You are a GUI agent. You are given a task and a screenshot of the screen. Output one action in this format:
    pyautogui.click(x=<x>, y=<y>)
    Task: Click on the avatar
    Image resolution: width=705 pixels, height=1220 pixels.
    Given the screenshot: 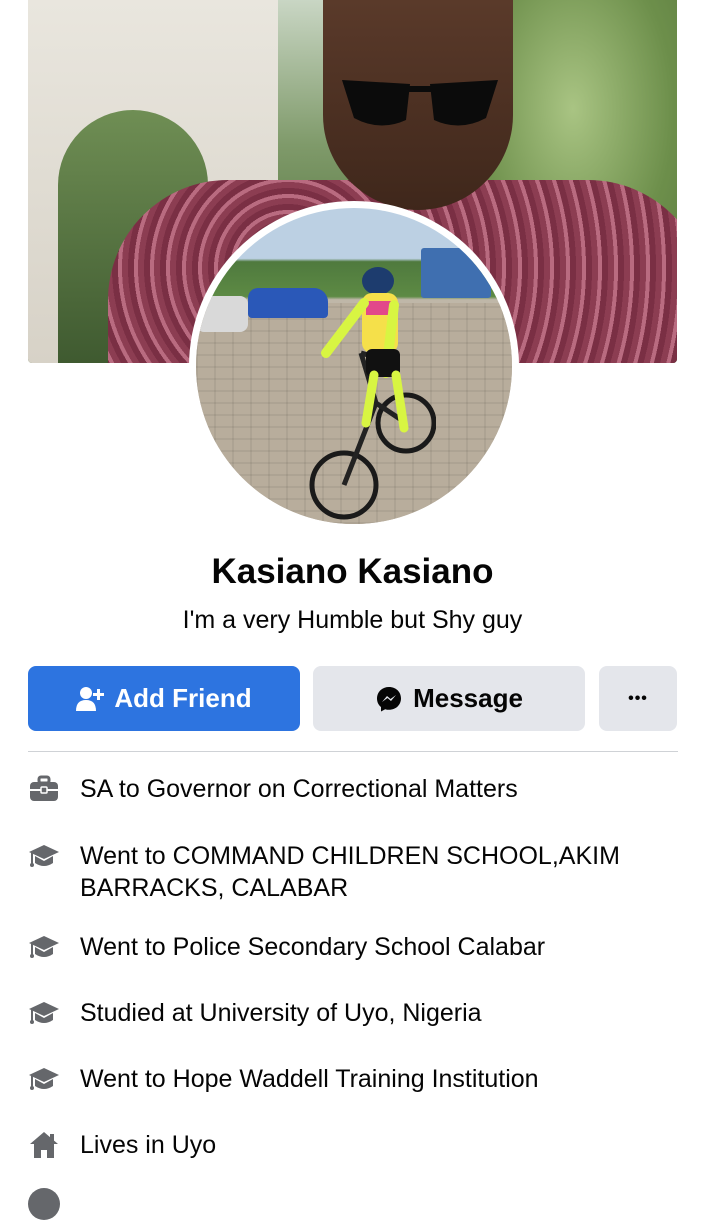 What is the action you would take?
    pyautogui.click(x=354, y=366)
    